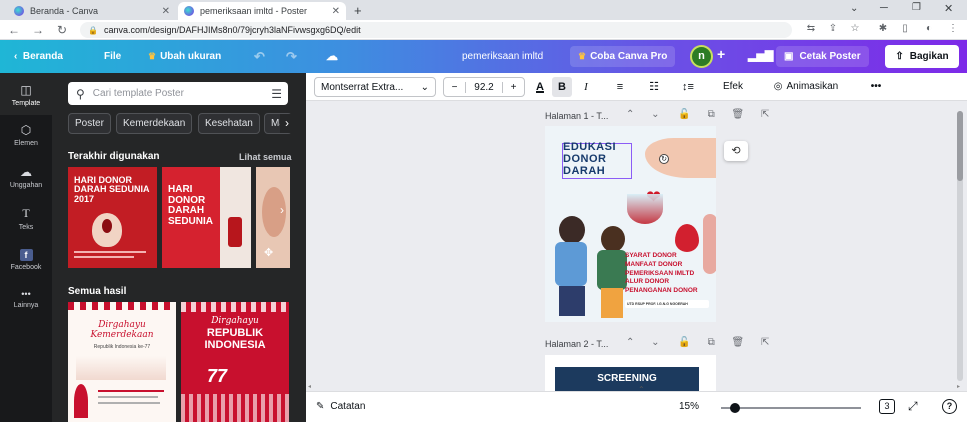  I want to click on font-size-stepper: − 92.2 +, so click(484, 87).